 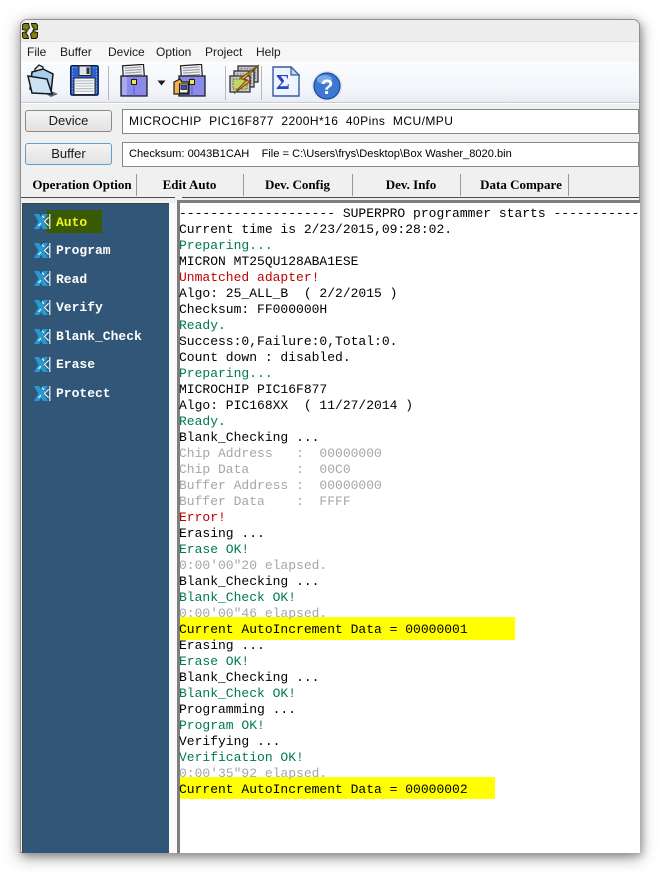 I want to click on svg-text: Σ, so click(x=283, y=82).